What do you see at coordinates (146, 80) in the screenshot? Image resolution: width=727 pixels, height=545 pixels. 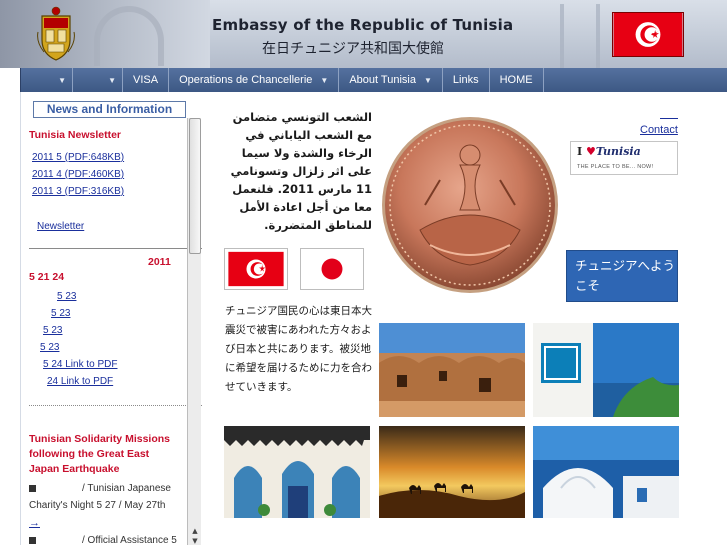 I see `nav-visa: VISA` at bounding box center [146, 80].